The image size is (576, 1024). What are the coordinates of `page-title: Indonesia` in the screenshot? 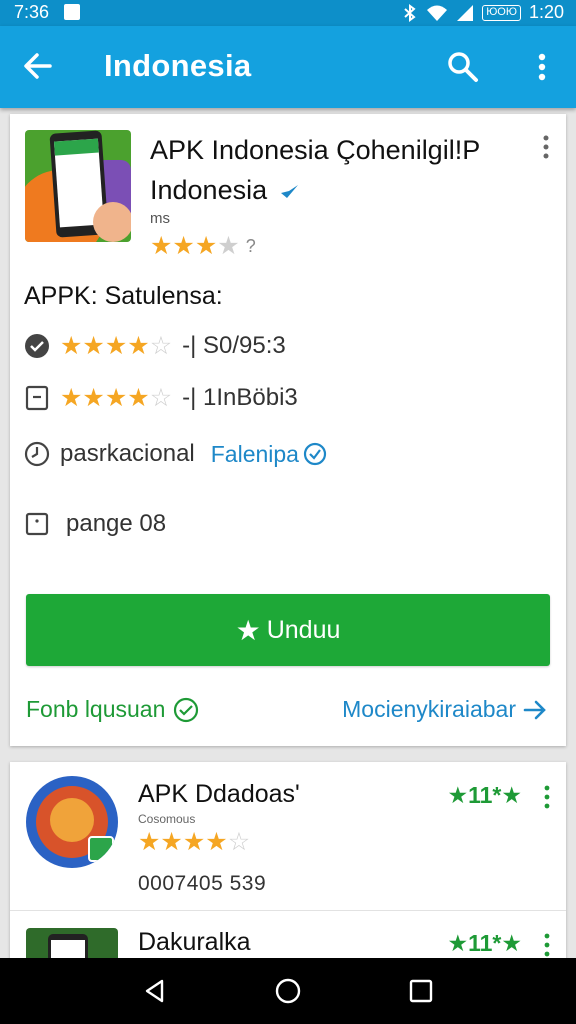 It's located at (178, 65).